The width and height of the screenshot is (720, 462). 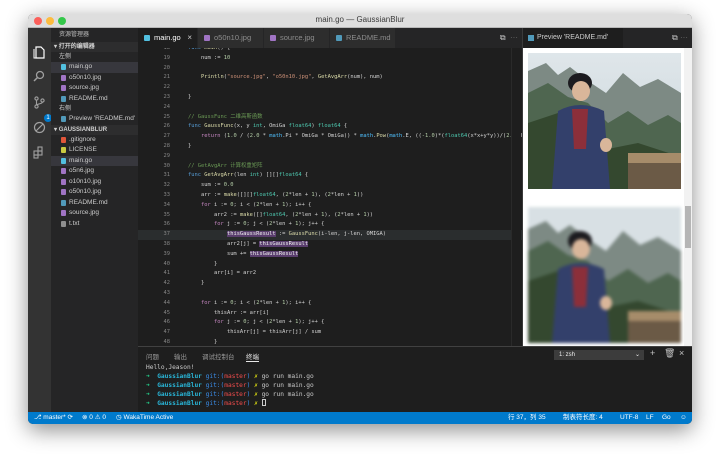 I want to click on code-line: 24, so click(x=330, y=108).